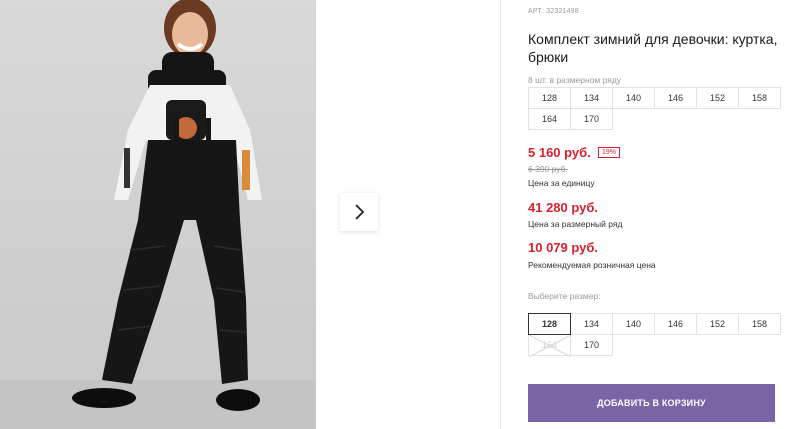 The height and width of the screenshot is (429, 800). What do you see at coordinates (759, 324) in the screenshot?
I see `size-option: 158` at bounding box center [759, 324].